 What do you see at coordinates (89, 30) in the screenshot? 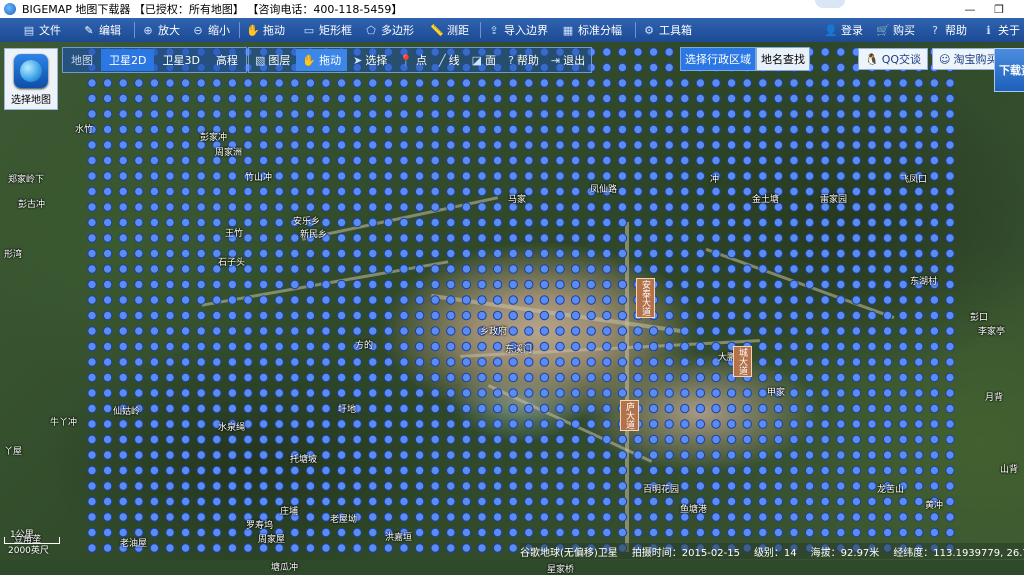
I see `edit-icon: ✎` at bounding box center [89, 30].